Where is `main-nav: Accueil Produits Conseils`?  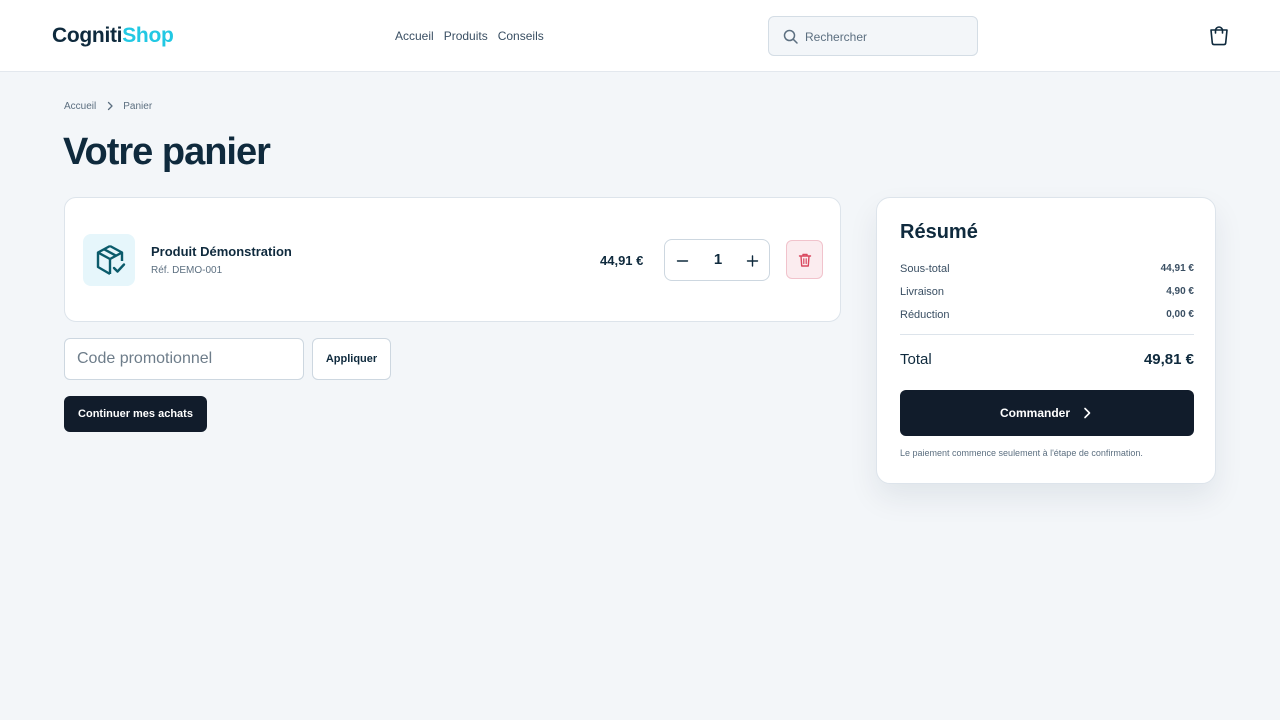 main-nav: Accueil Produits Conseils is located at coordinates (469, 36).